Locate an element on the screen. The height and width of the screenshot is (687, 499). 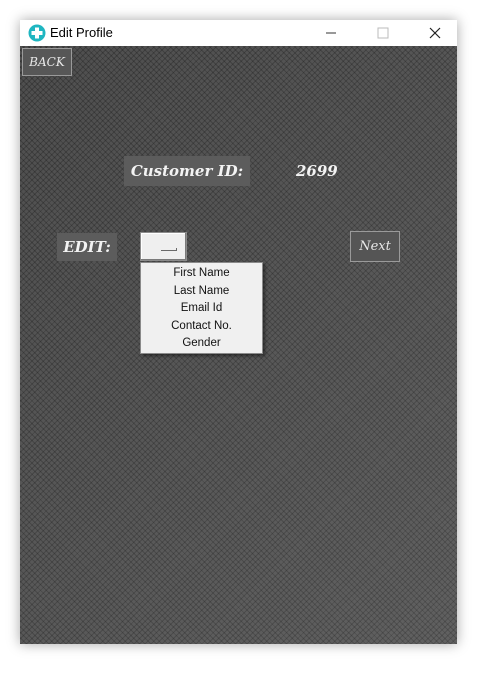
menu-item-gender: Gender is located at coordinates (201, 344).